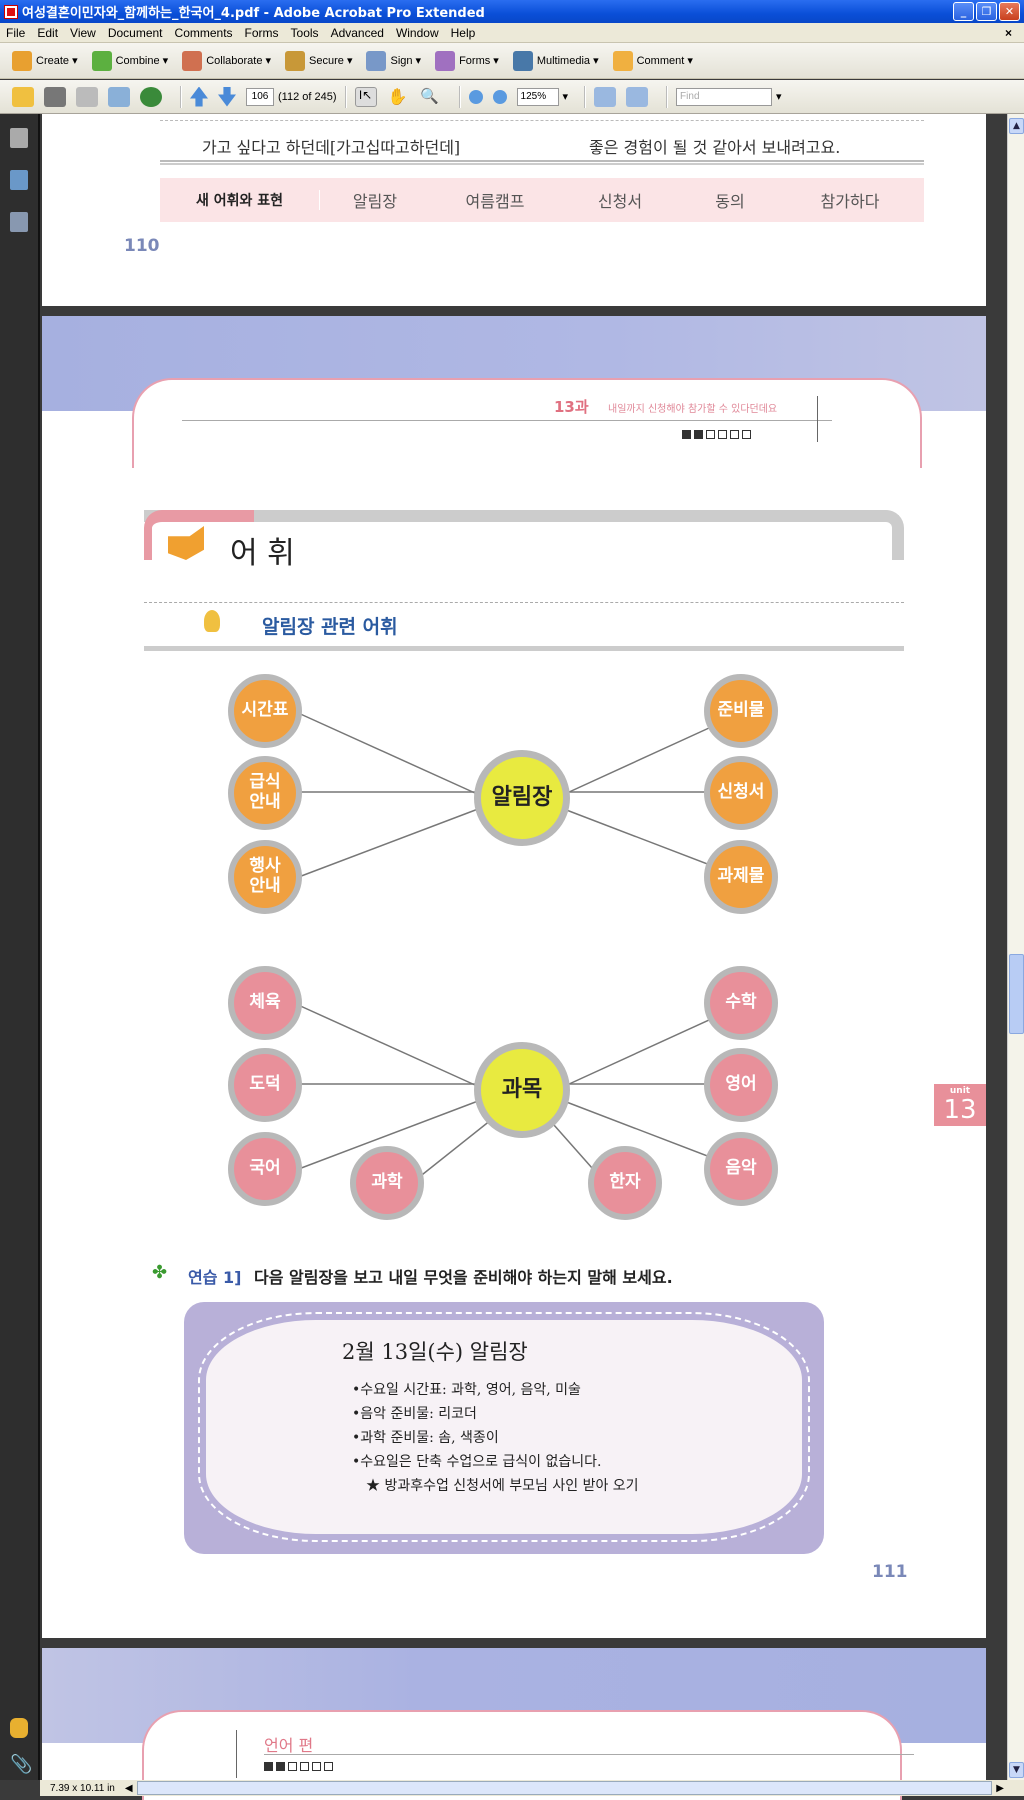  What do you see at coordinates (779, 96) in the screenshot?
I see `find-dropdown-icon: ▾` at bounding box center [779, 96].